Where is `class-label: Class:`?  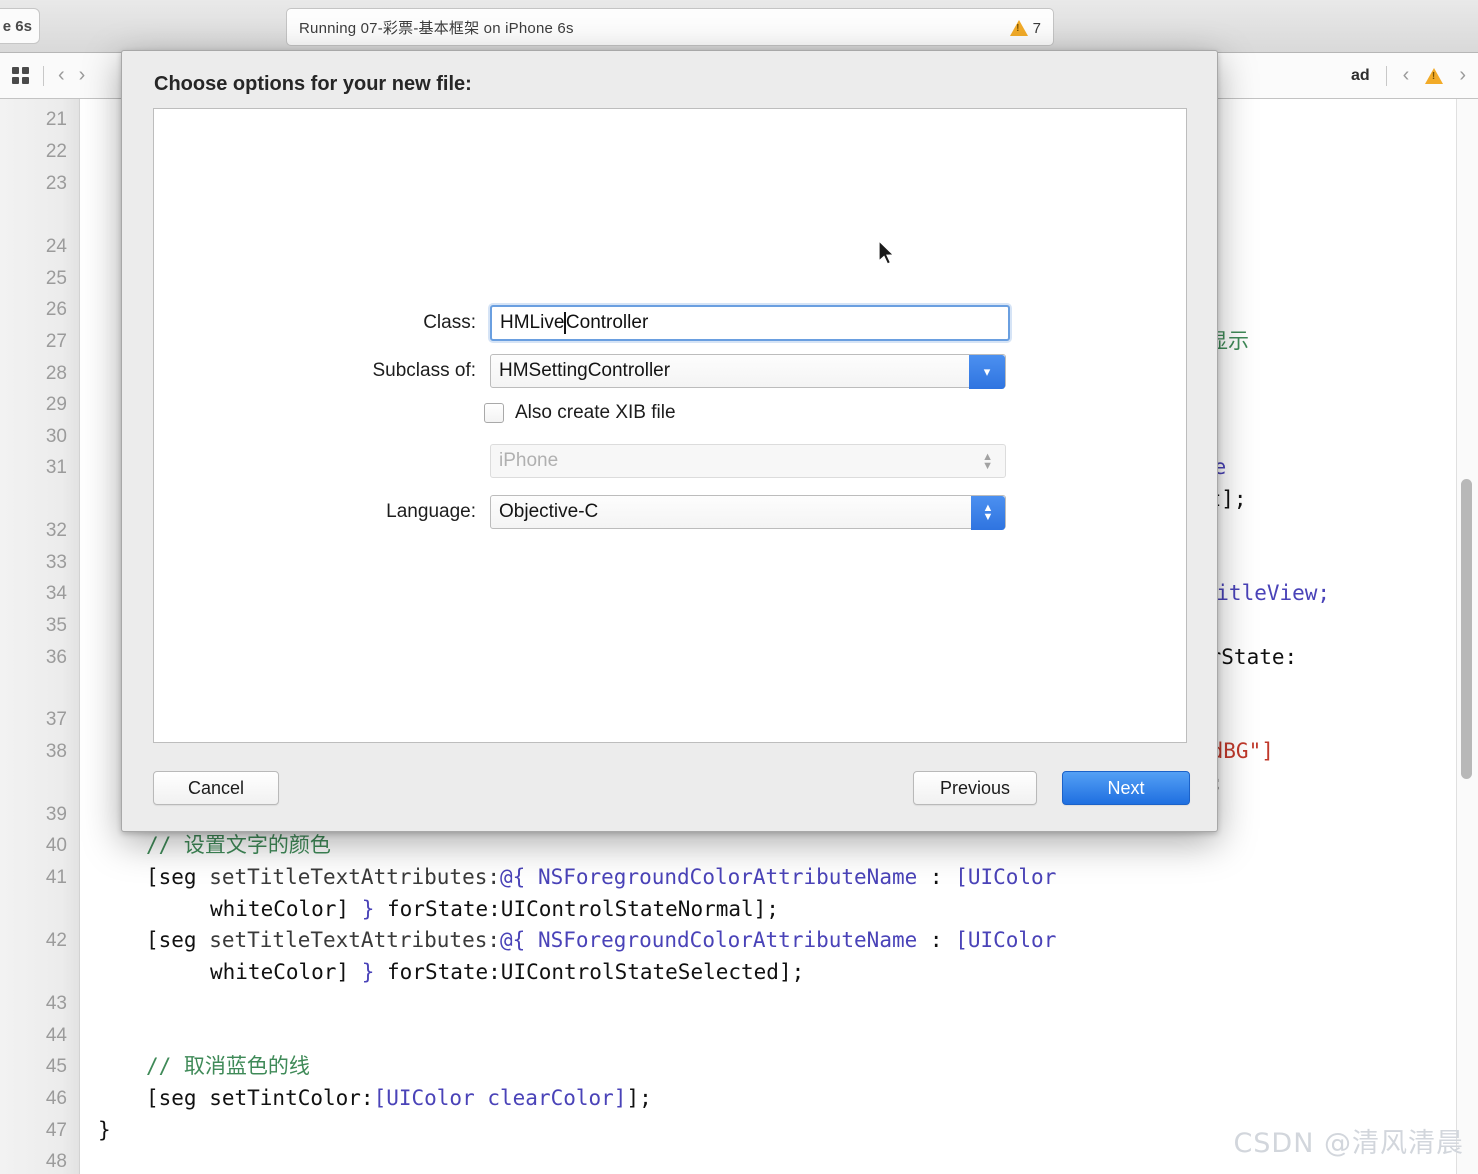 class-label: Class: is located at coordinates (449, 322).